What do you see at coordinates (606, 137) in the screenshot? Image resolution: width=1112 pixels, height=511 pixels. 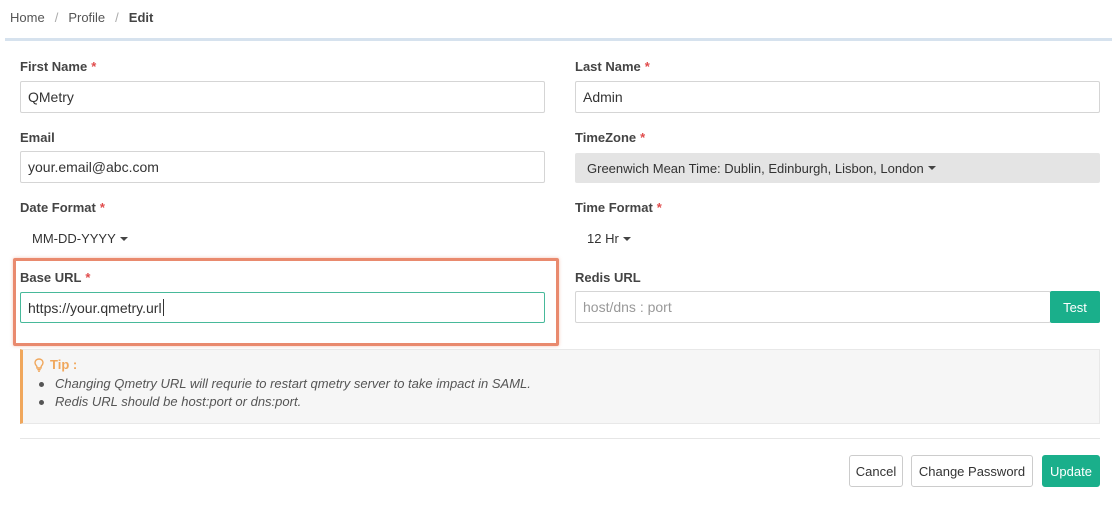 I see `timezone-label-text: TimeZone` at bounding box center [606, 137].